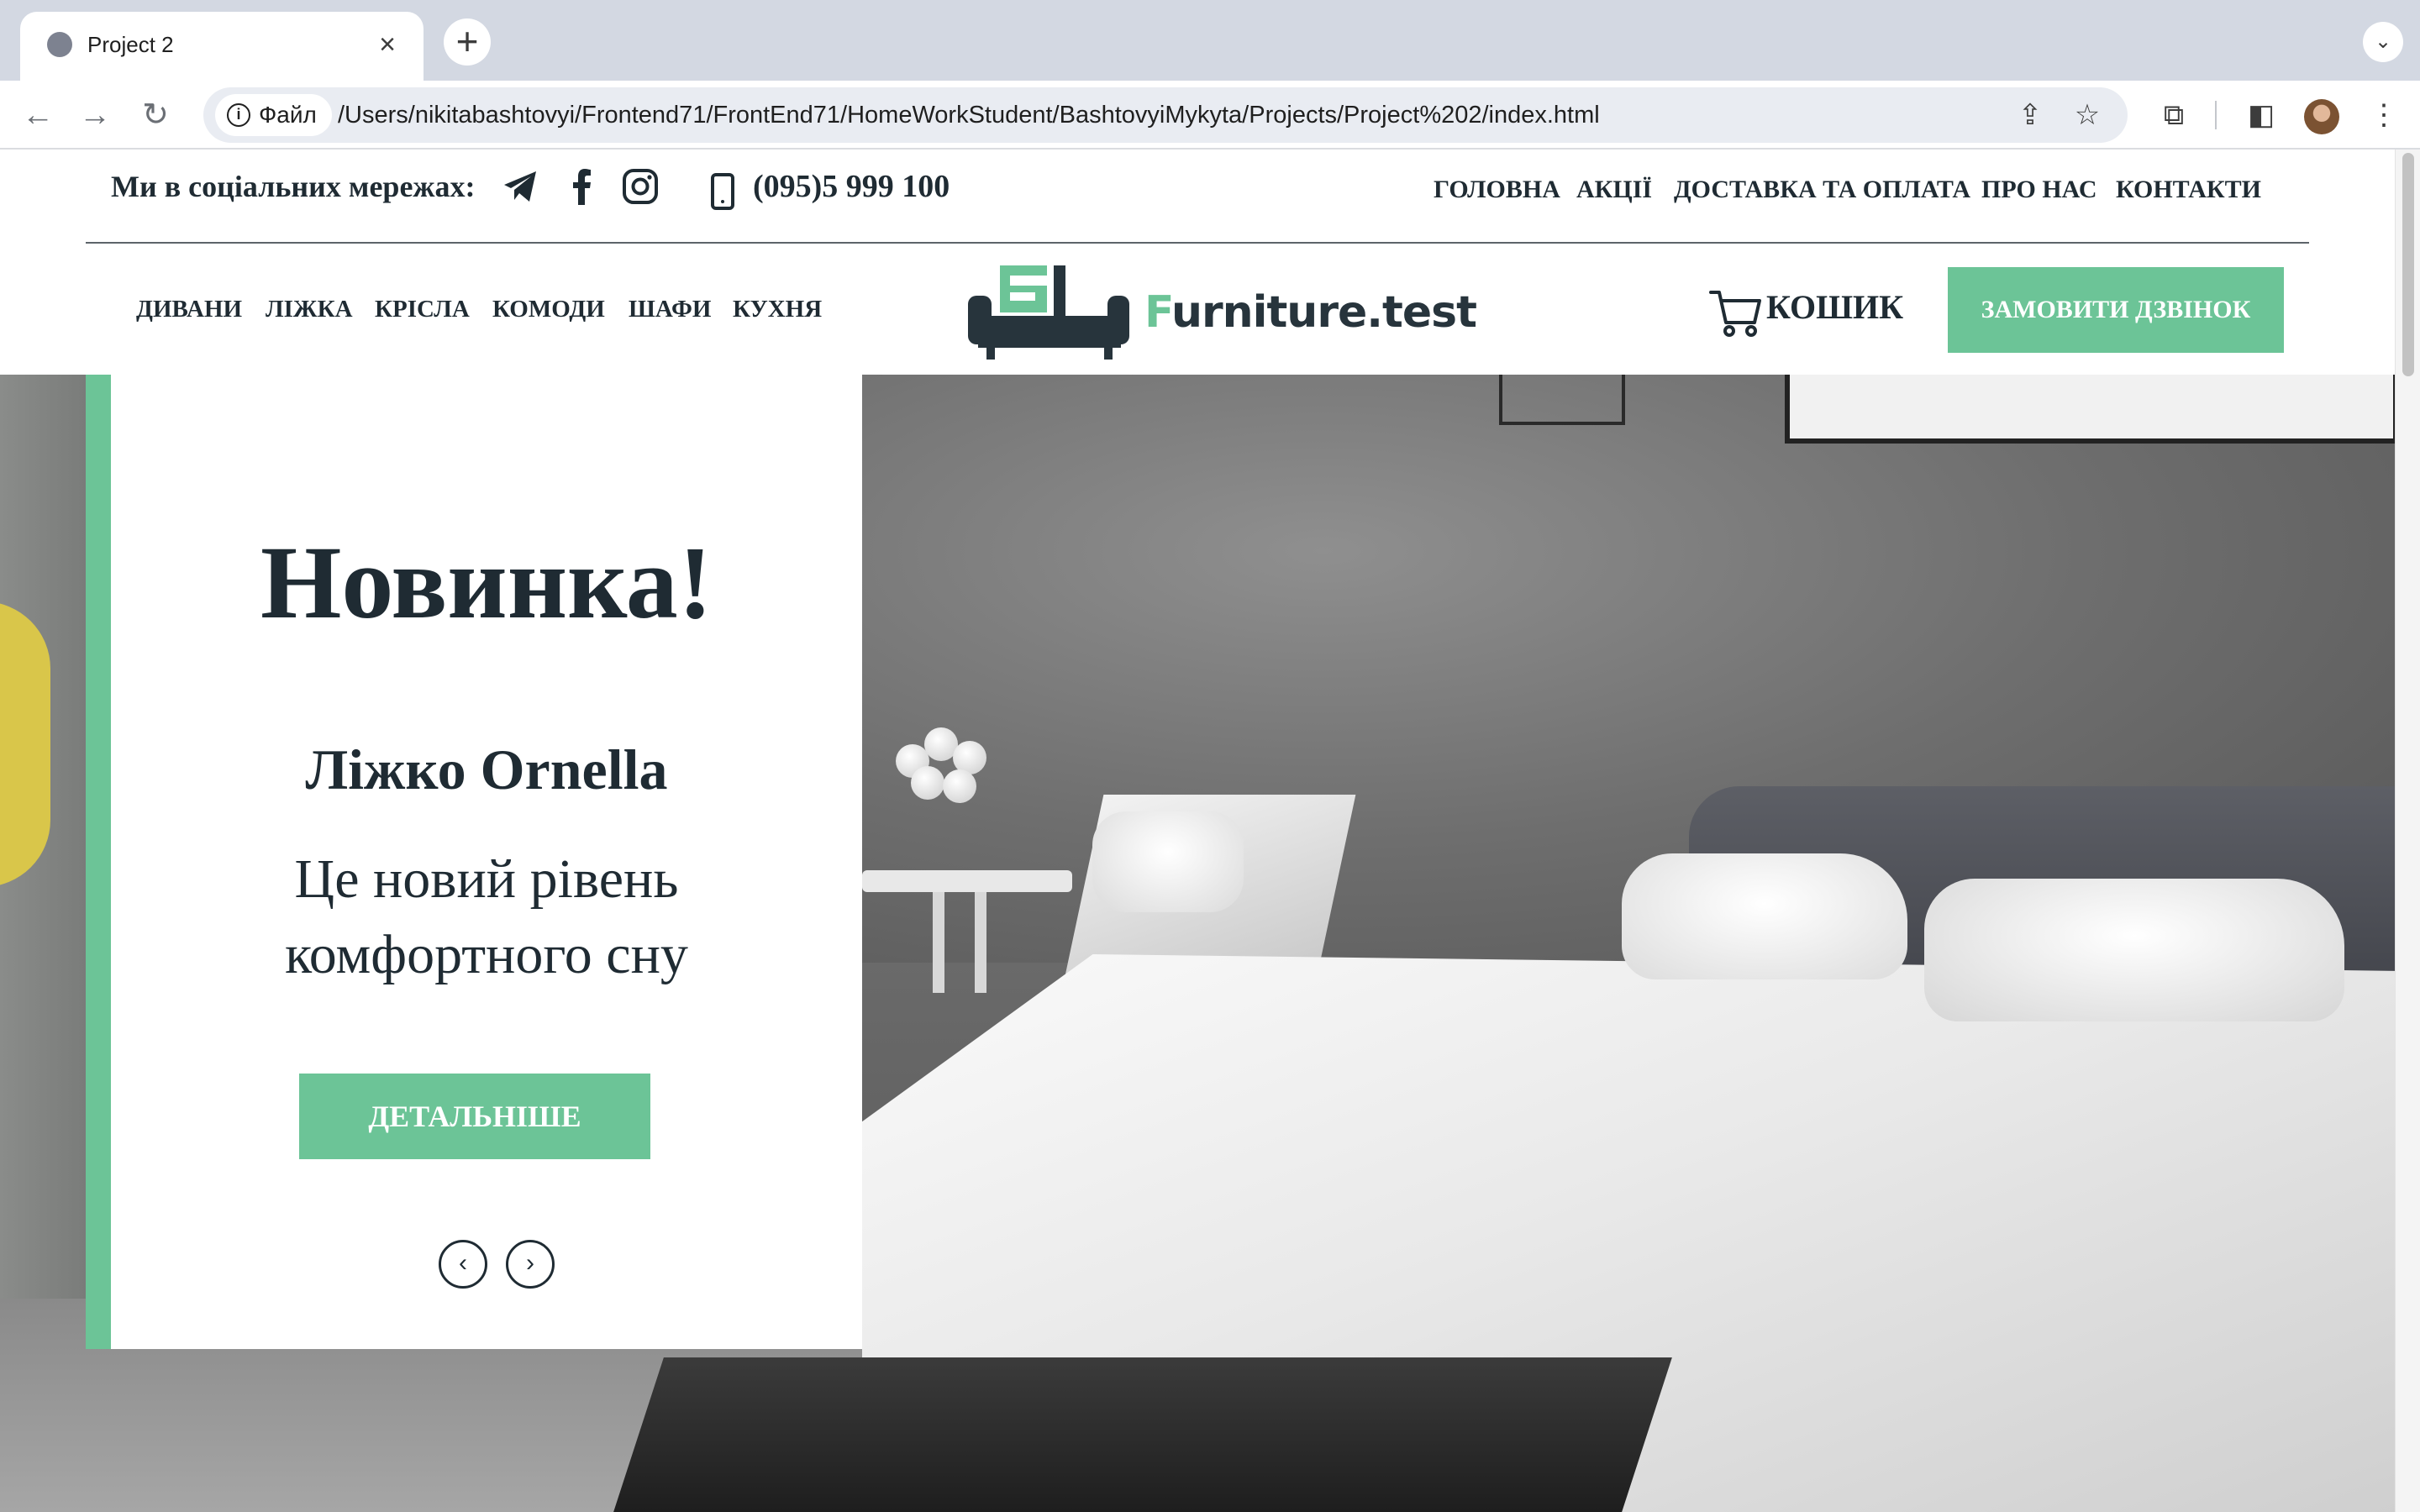 The width and height of the screenshot is (2420, 1512). I want to click on menu-kebab-icon: ⋮, so click(2384, 115).